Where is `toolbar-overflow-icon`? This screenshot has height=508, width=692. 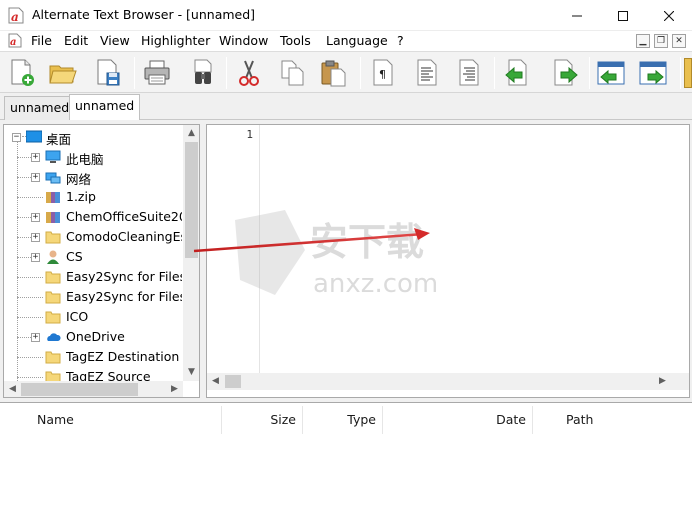
toolbar-overflow-icon is located at coordinates (688, 73).